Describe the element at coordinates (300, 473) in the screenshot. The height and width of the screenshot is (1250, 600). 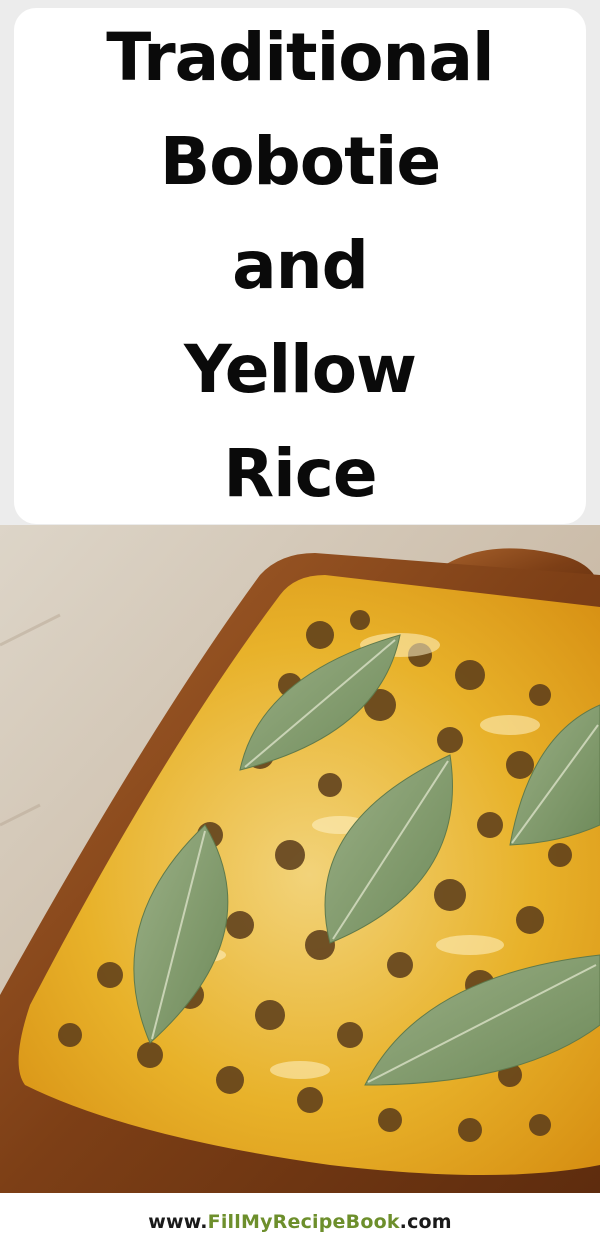
I see `title-line-5: Rice` at that location.